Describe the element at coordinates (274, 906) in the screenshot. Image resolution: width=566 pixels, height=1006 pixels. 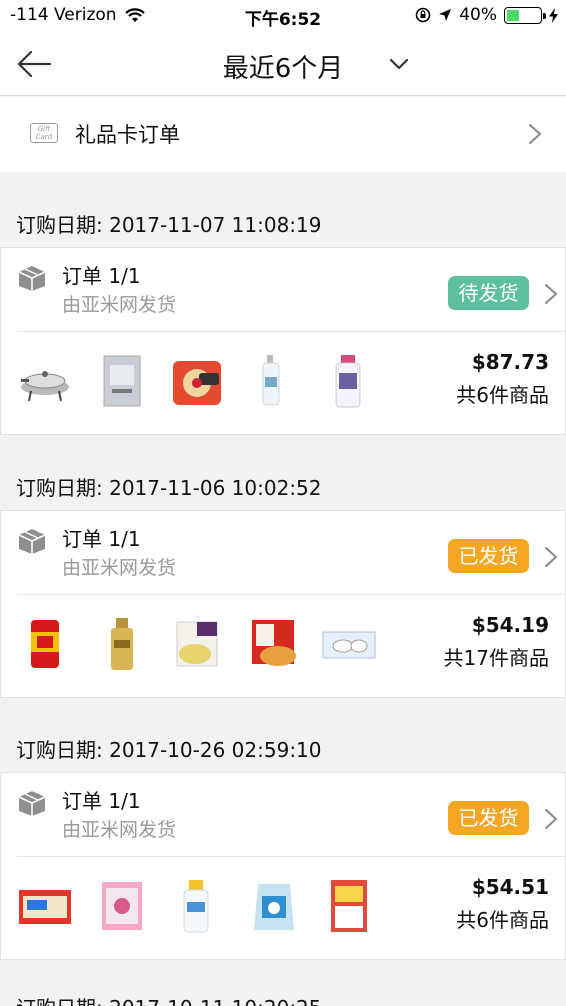
I see `product-thumbnail-mask-pouch` at that location.